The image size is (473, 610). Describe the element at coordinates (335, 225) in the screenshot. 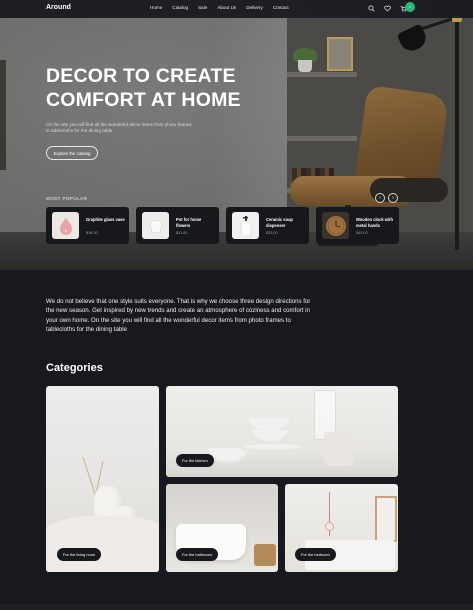

I see `clock-icon` at that location.